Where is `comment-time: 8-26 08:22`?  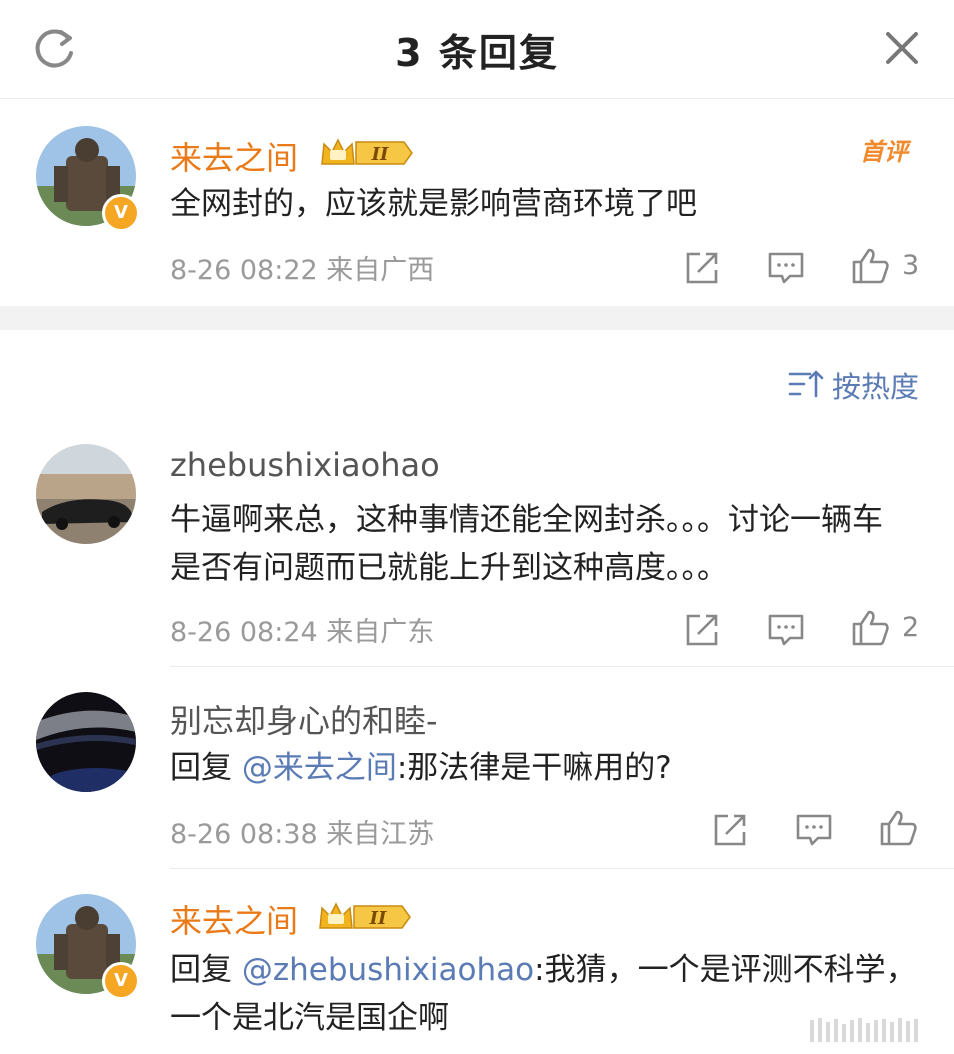
comment-time: 8-26 08:22 is located at coordinates (244, 270).